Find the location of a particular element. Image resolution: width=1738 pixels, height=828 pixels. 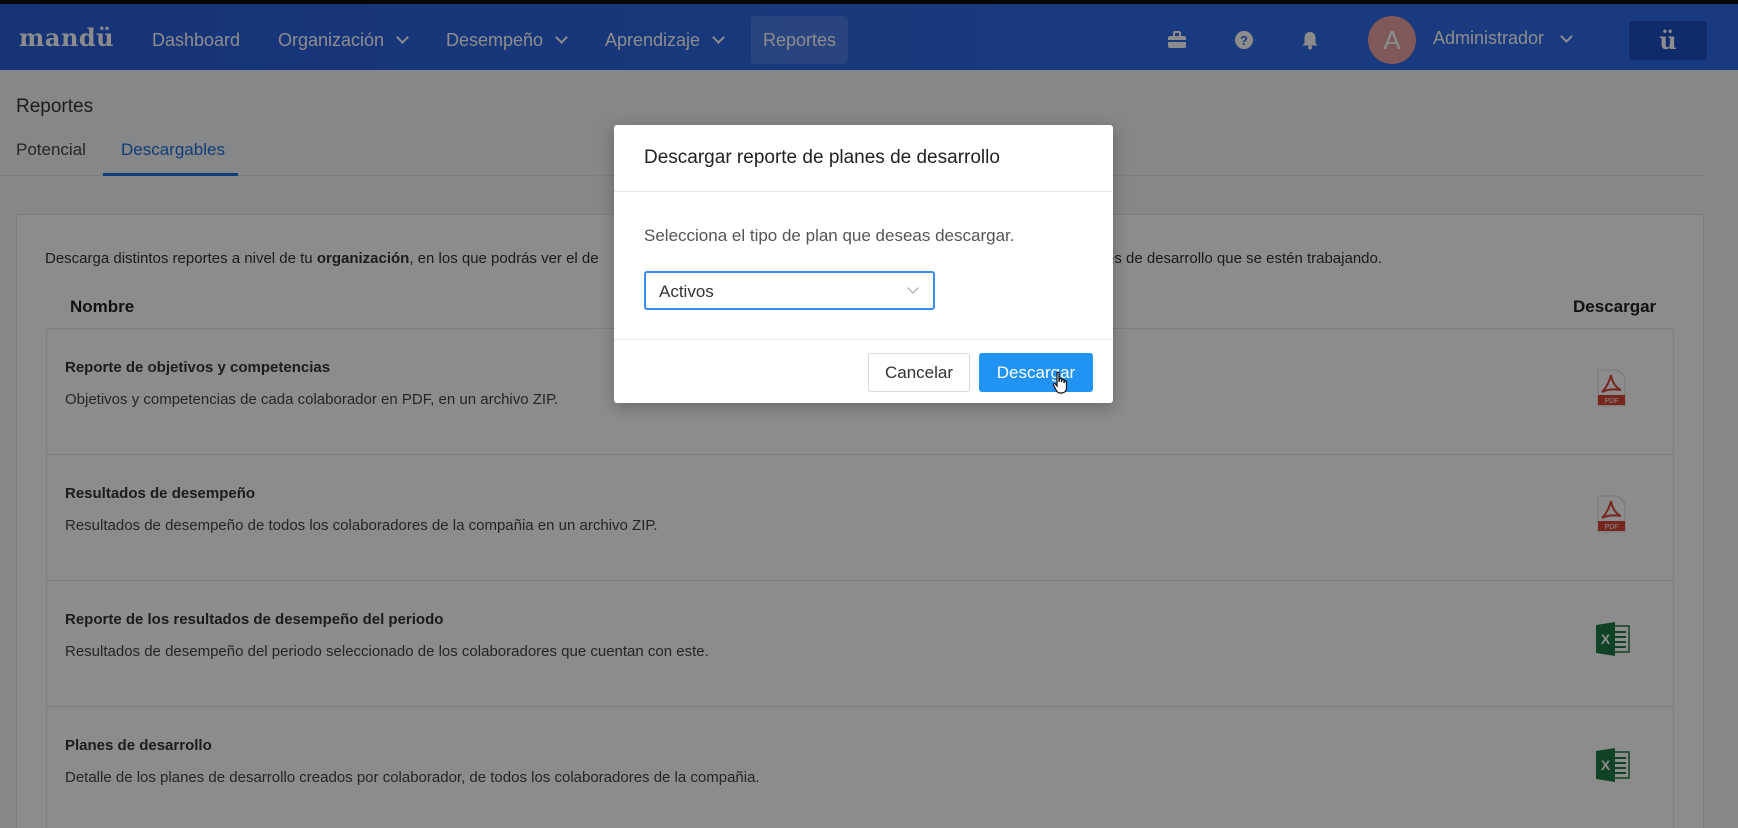

cancel-button: Cancelar is located at coordinates (919, 372).